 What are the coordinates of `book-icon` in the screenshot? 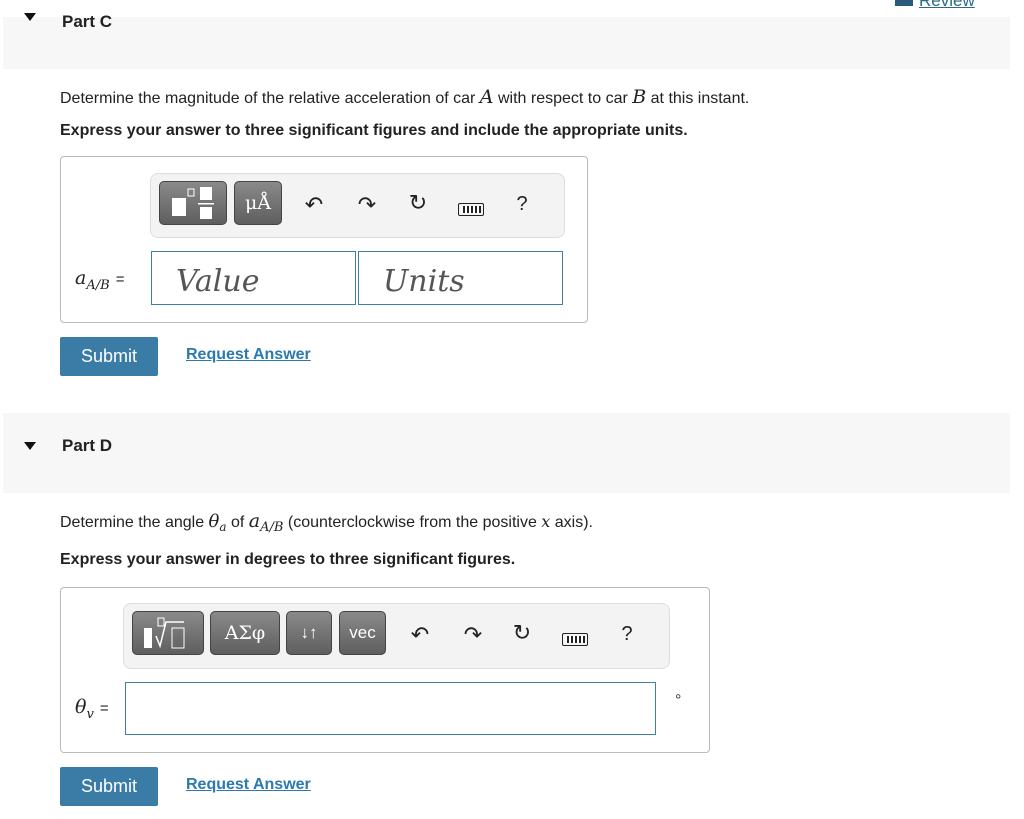 It's located at (904, 3).